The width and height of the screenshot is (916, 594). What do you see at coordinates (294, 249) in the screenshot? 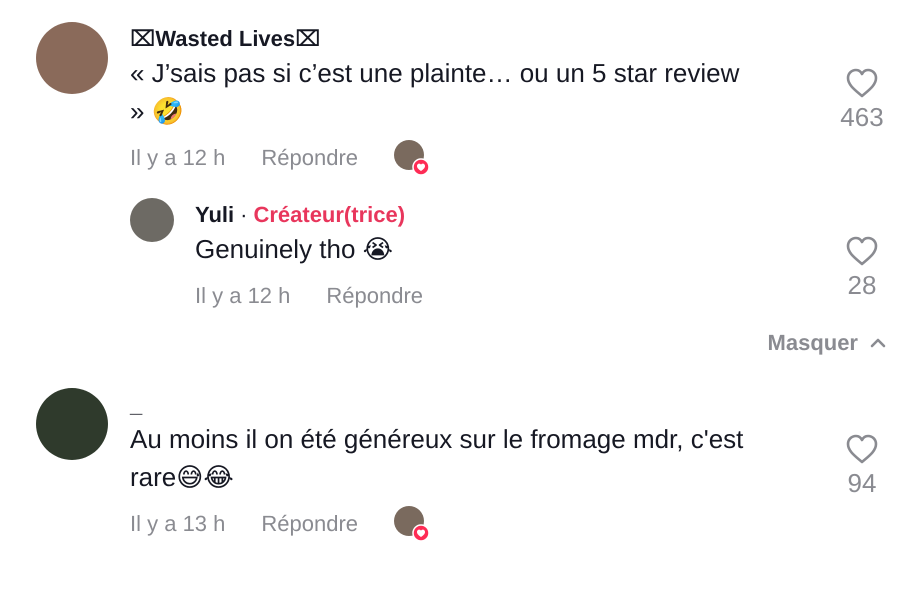
I see `comment-text: Genuinely tho 😭` at bounding box center [294, 249].